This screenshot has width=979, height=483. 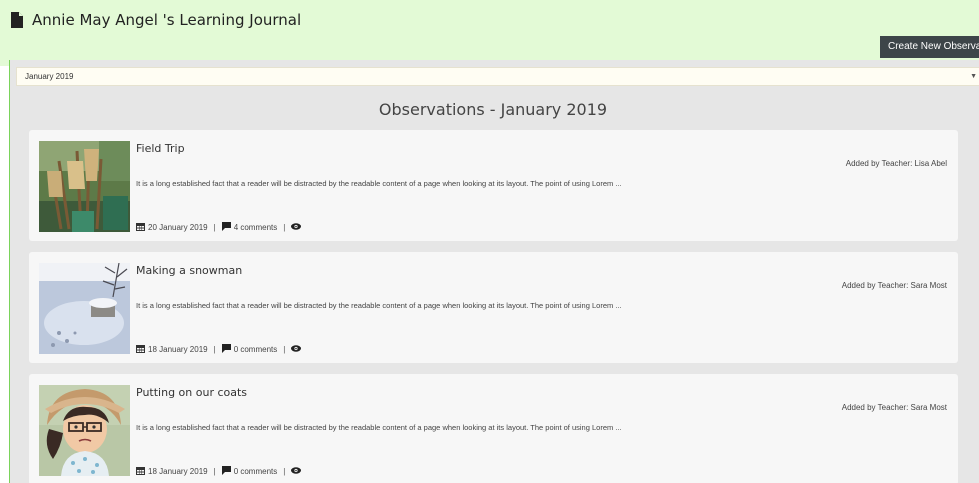 I want to click on file-icon, so click(x=17, y=20).